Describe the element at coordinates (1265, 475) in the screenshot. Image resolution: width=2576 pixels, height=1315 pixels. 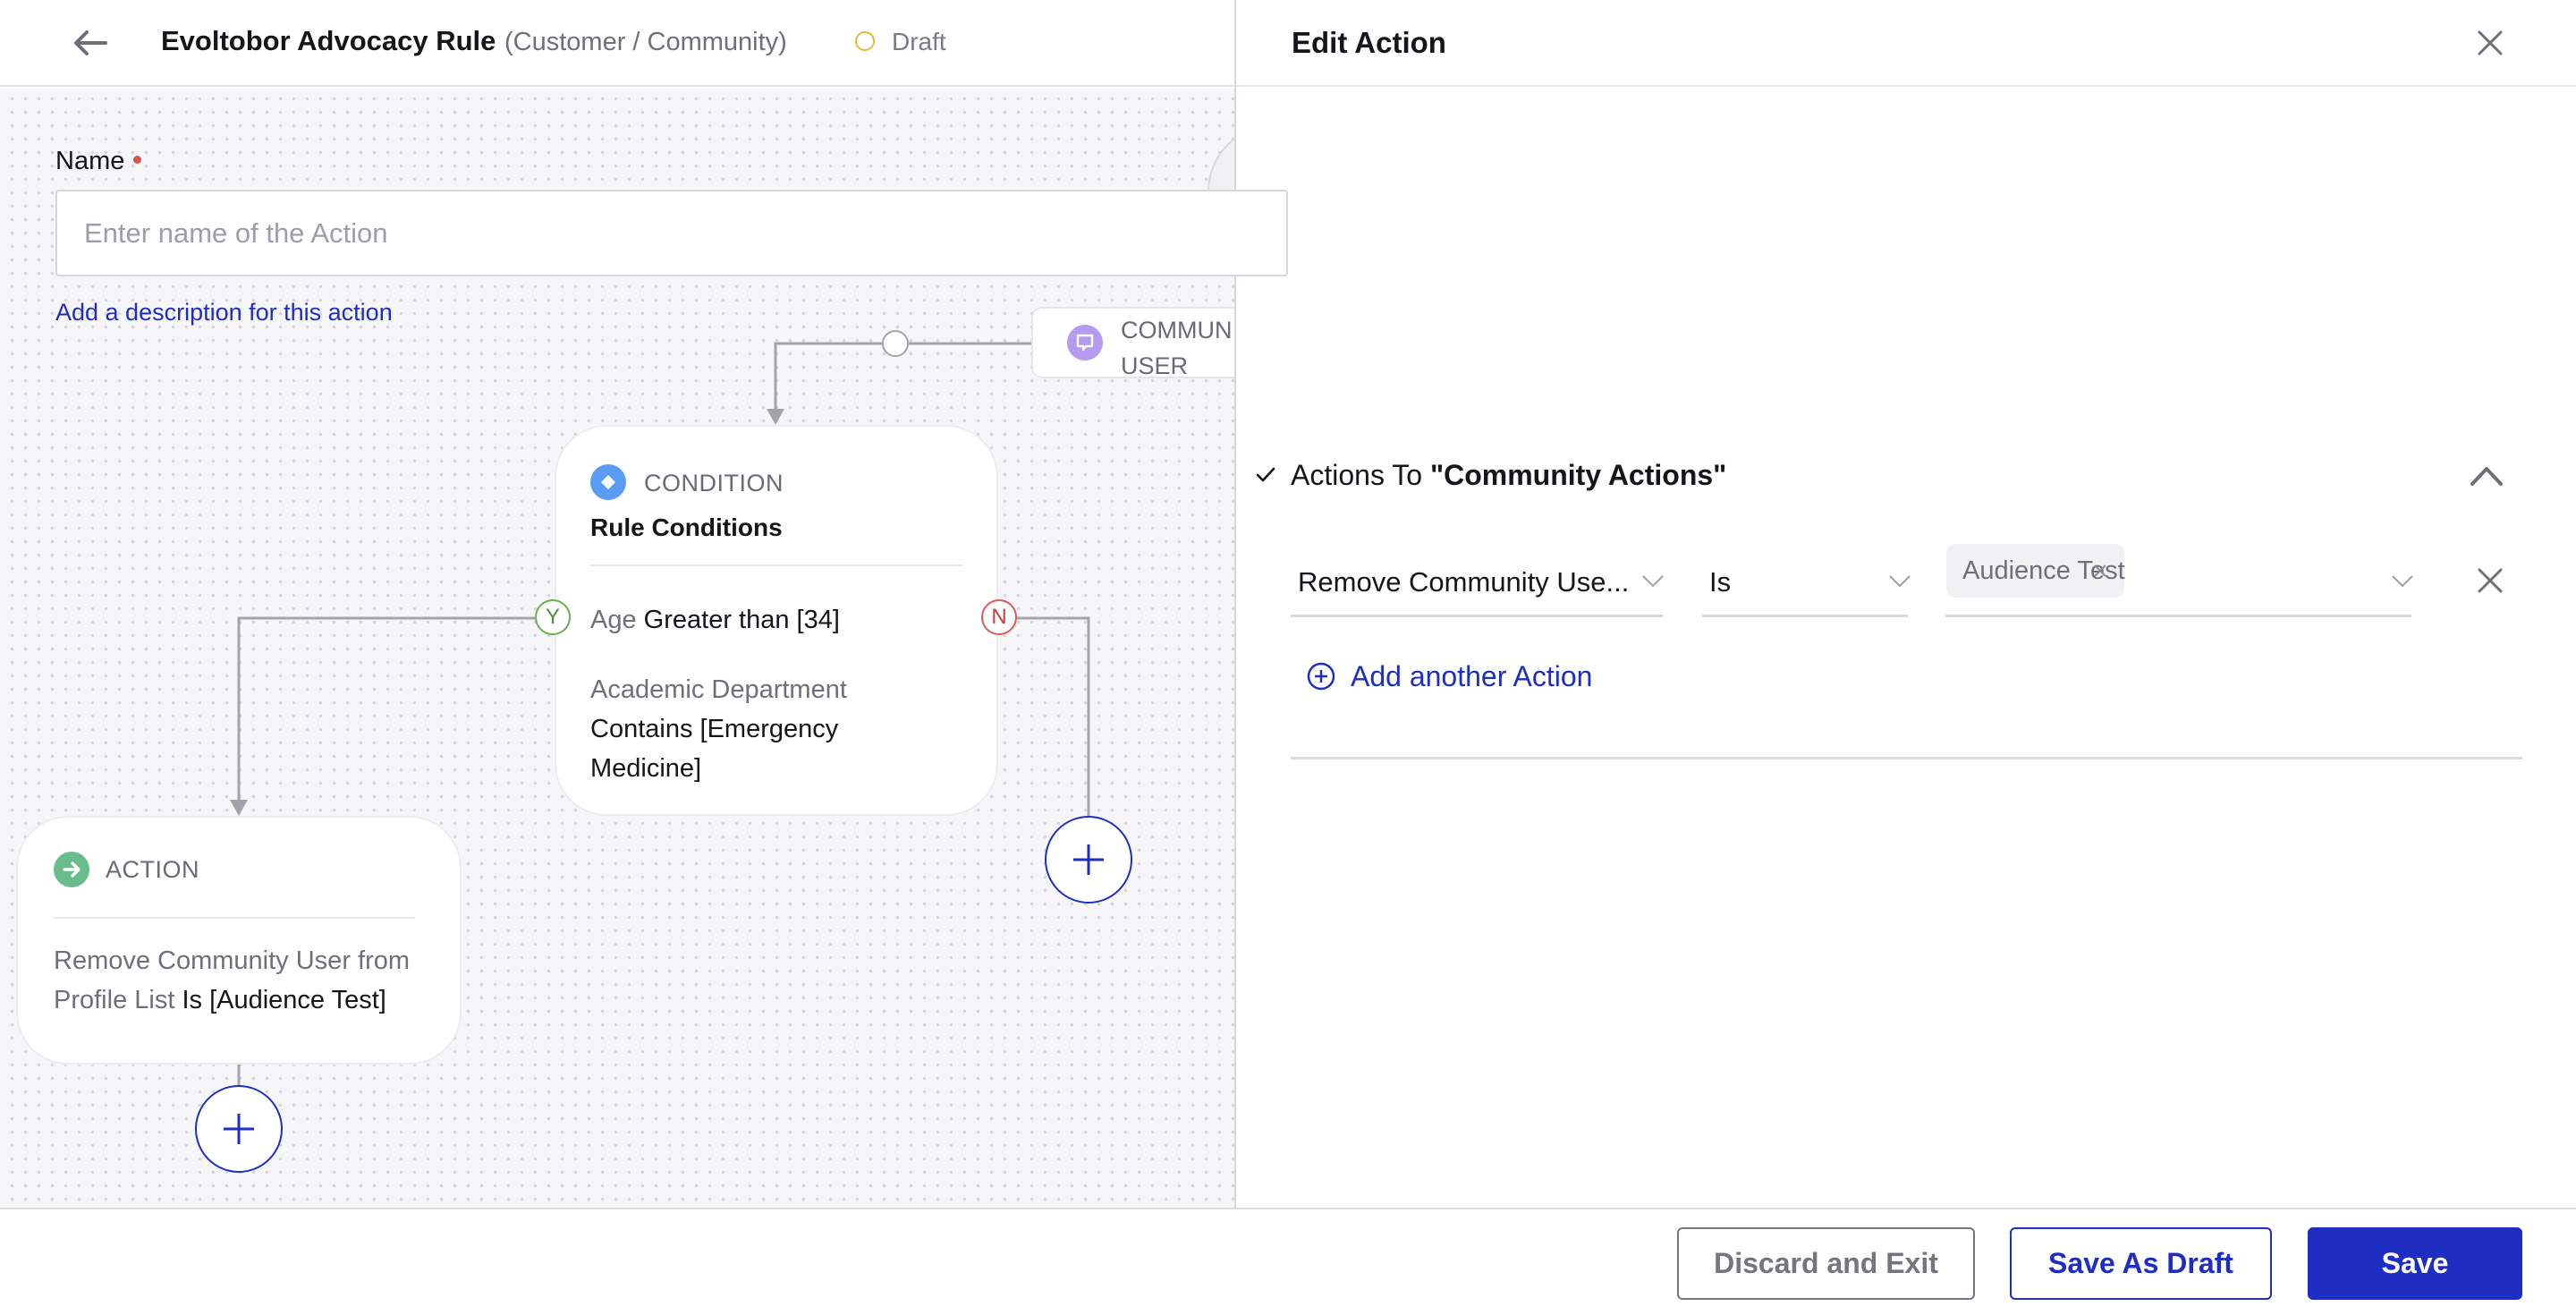
I see `check-icon` at that location.